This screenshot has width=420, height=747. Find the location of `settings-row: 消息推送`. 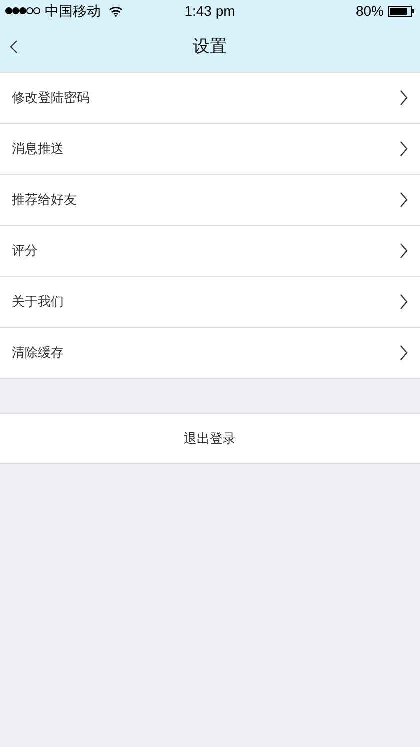

settings-row: 消息推送 is located at coordinates (210, 149).